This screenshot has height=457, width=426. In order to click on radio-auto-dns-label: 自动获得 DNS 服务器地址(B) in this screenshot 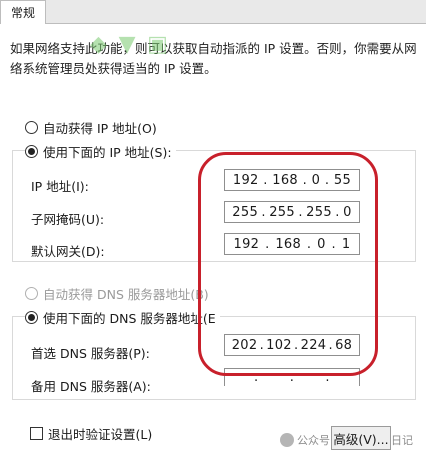, I will do `click(126, 294)`.